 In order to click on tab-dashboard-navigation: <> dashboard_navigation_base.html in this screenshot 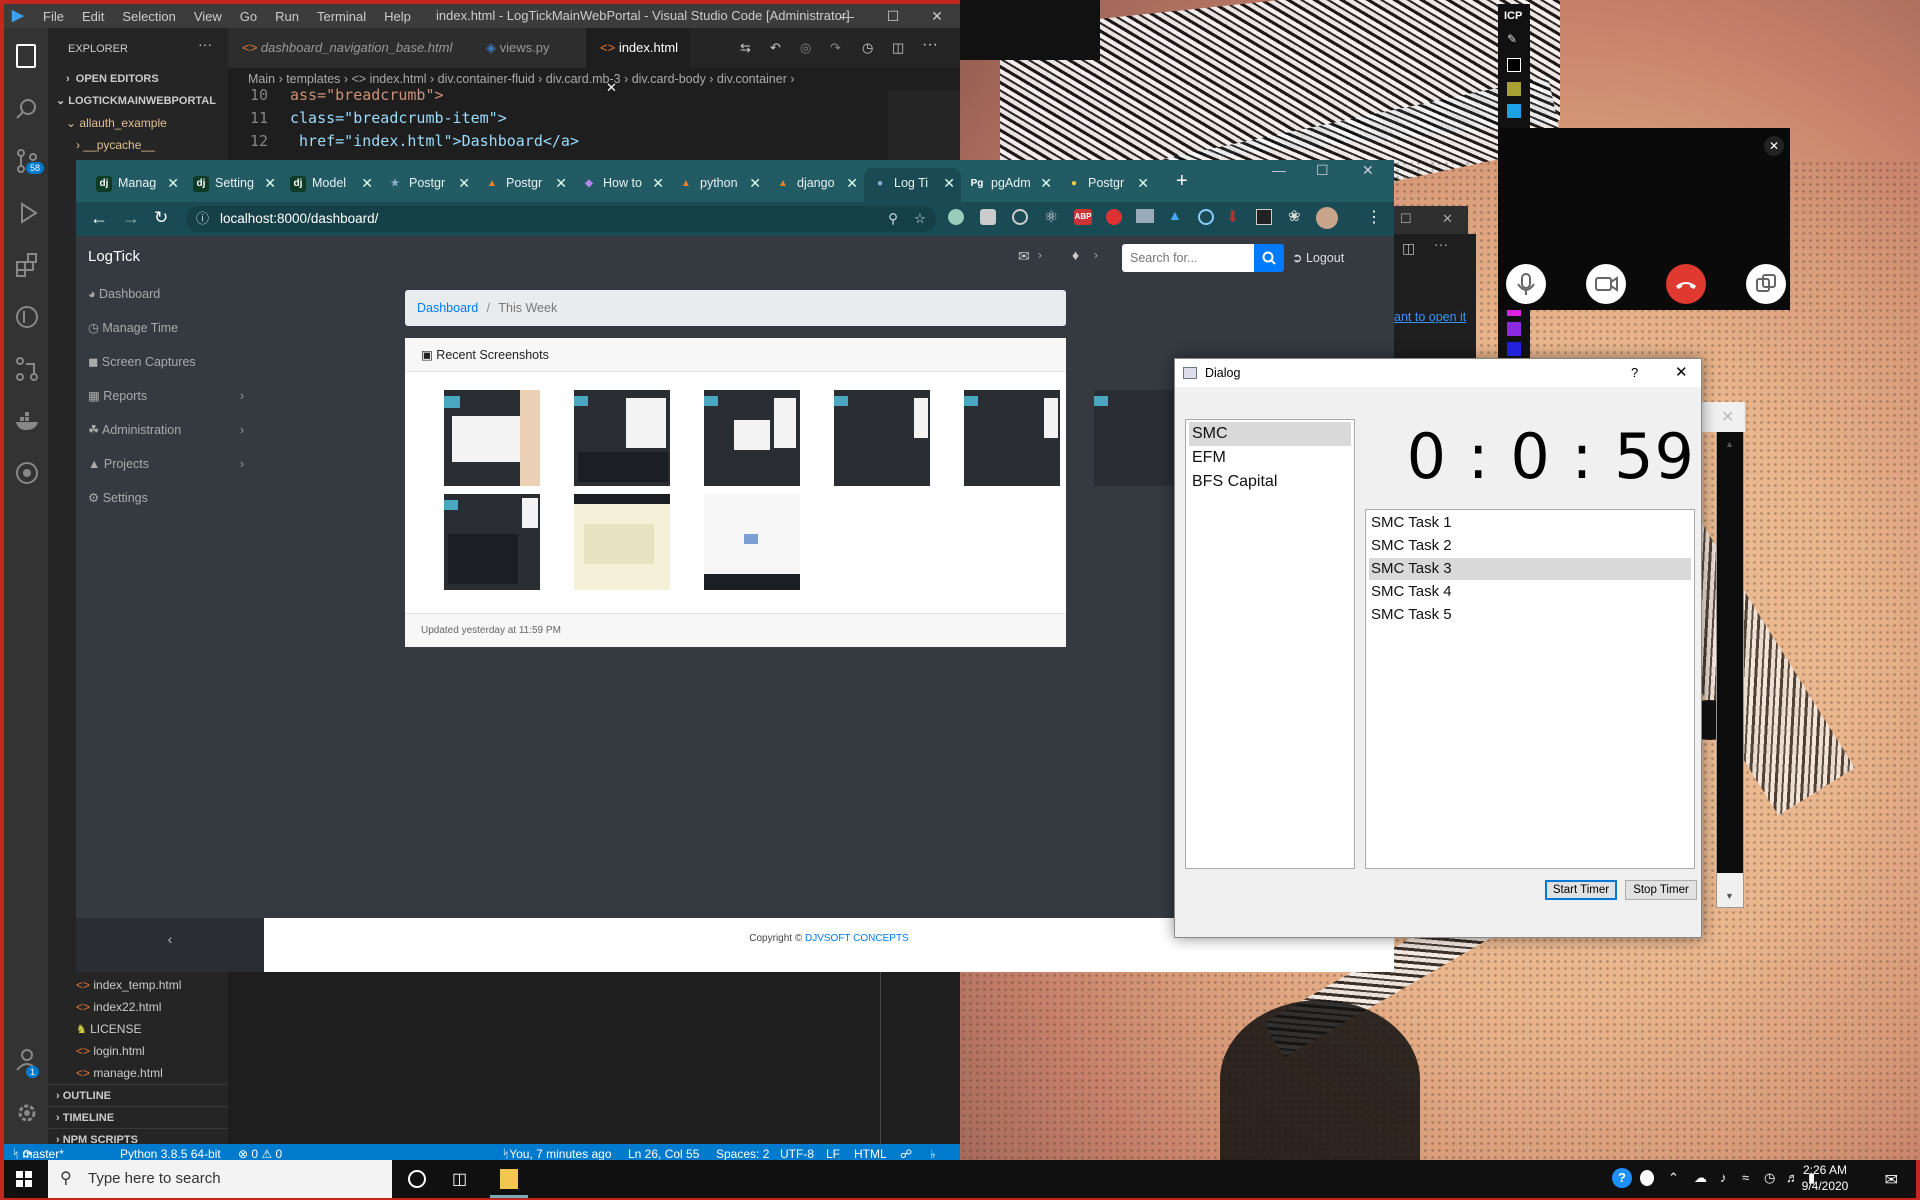, I will do `click(350, 48)`.